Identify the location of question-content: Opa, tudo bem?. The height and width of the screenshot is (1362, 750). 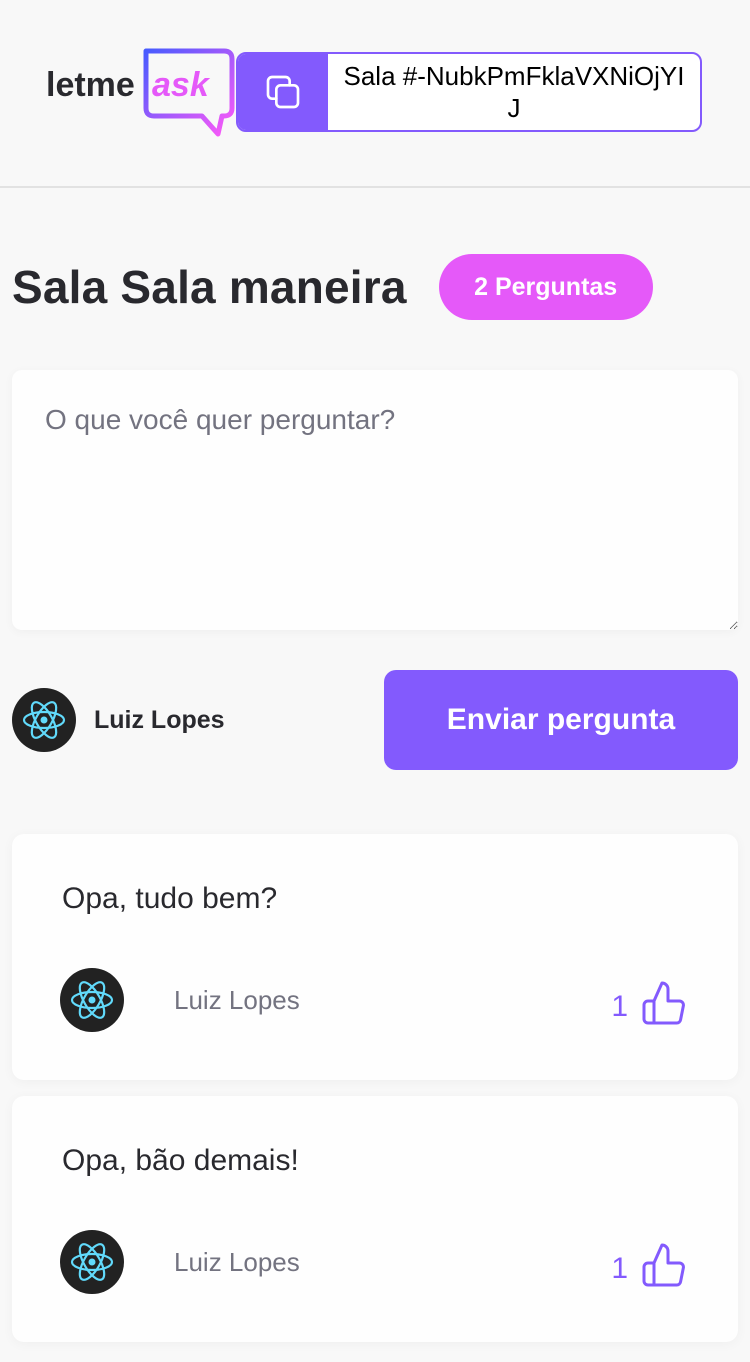
(170, 898).